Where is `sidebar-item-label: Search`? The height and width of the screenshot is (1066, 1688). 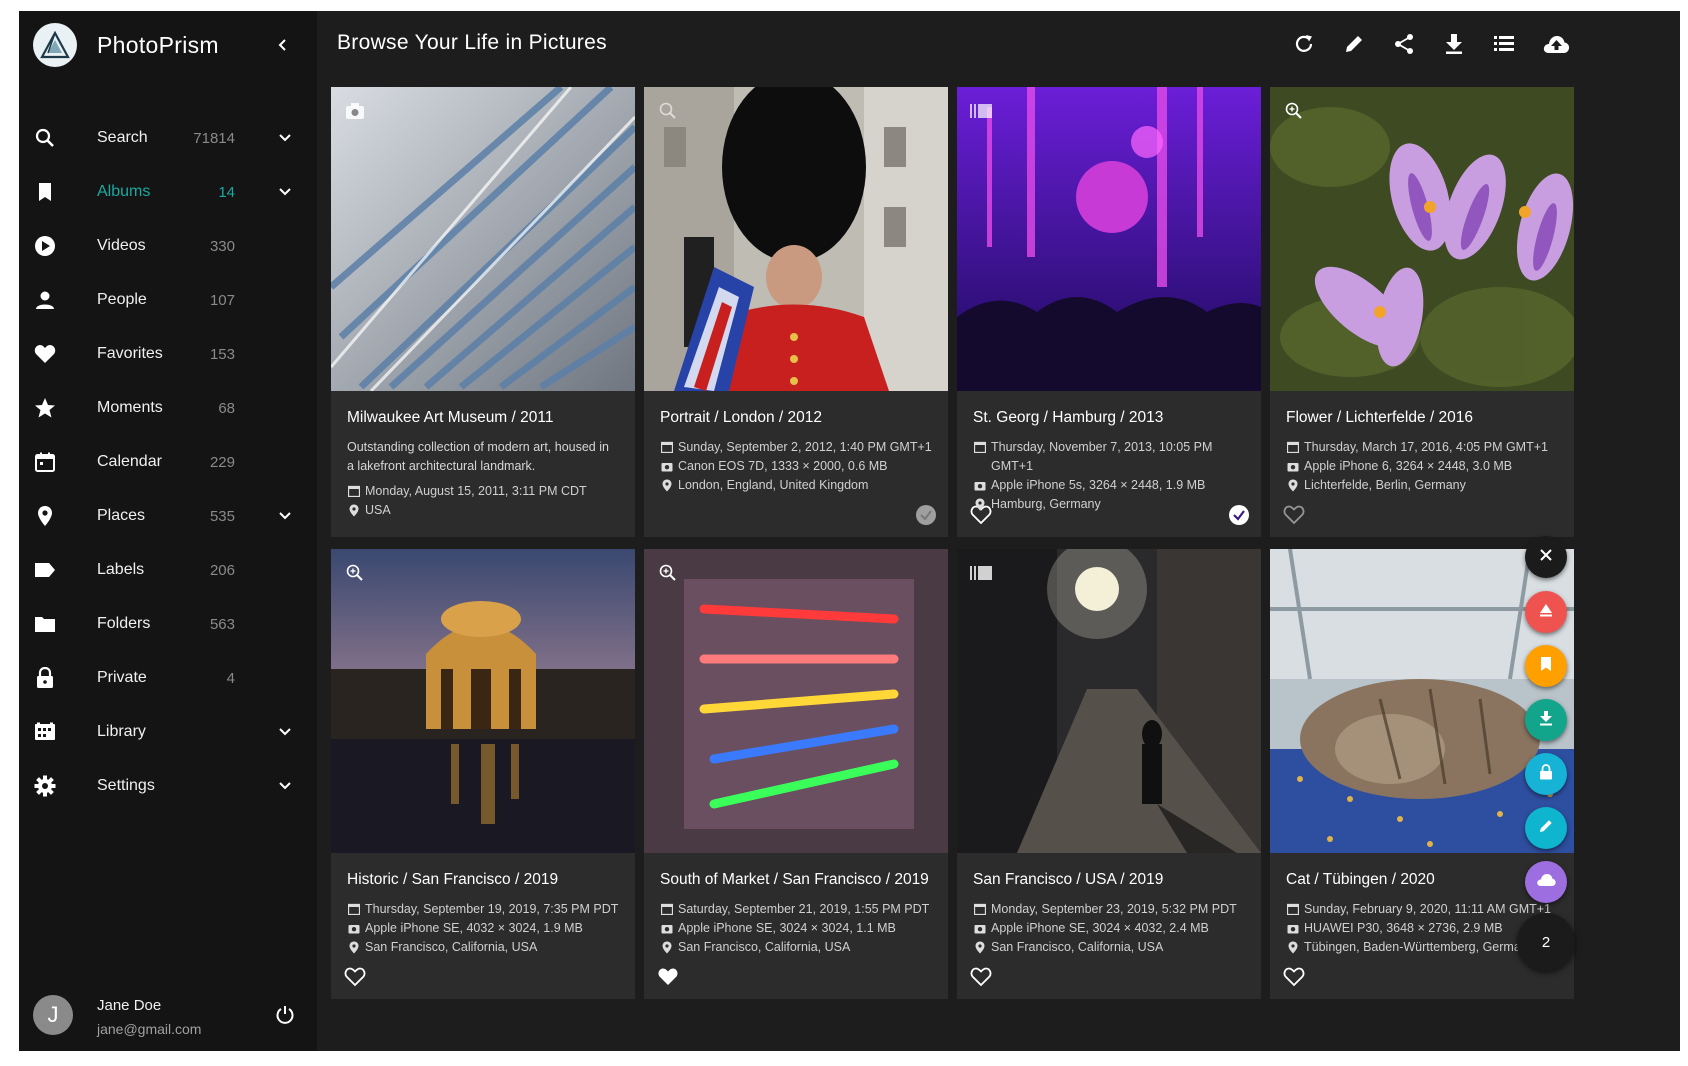 sidebar-item-label: Search is located at coordinates (122, 137).